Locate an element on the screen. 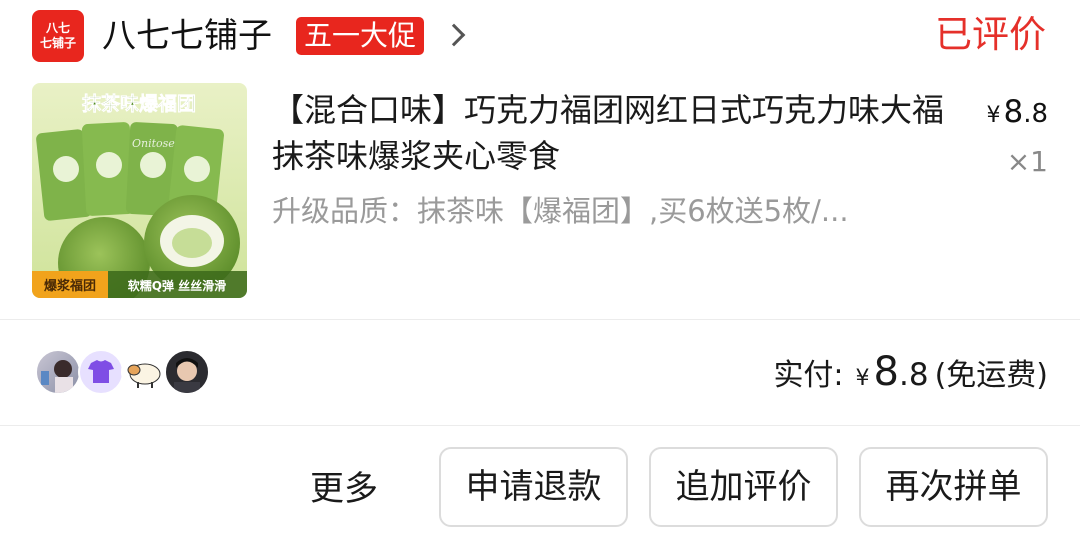 The image size is (1080, 541). image-title-text: 抹茶味爆福团 is located at coordinates (139, 103).